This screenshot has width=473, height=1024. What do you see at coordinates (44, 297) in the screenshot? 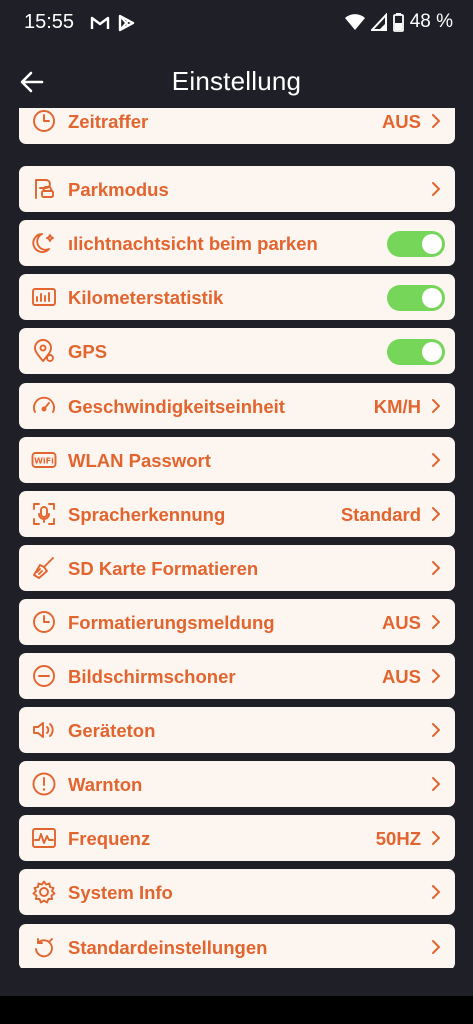
I see `chart-icon` at bounding box center [44, 297].